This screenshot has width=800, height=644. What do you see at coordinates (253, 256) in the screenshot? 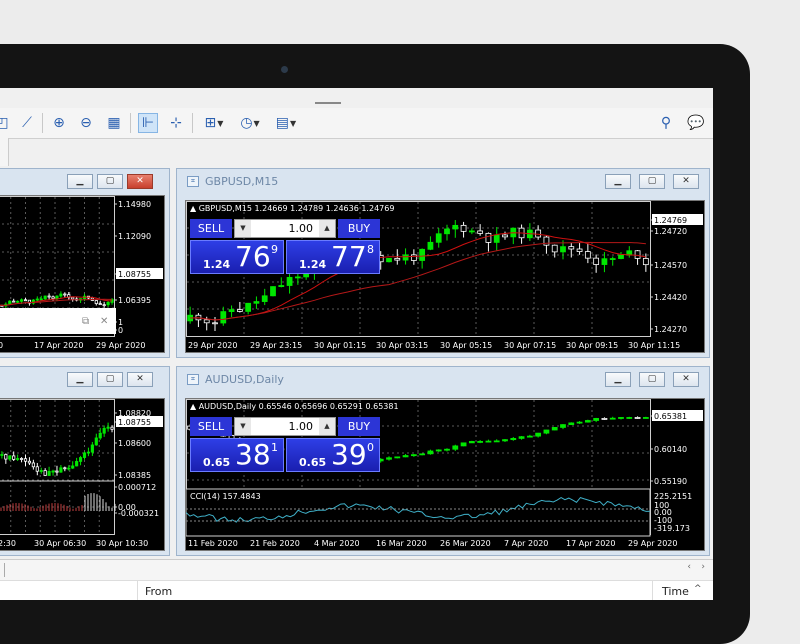
I see `price-pips: 76` at bounding box center [253, 256].